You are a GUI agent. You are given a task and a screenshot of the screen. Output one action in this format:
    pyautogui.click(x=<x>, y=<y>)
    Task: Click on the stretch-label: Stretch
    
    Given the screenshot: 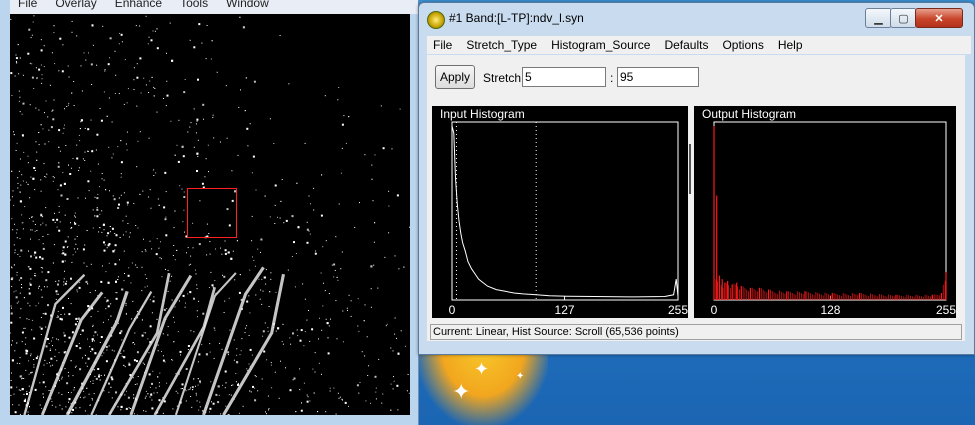 What is the action you would take?
    pyautogui.click(x=502, y=78)
    